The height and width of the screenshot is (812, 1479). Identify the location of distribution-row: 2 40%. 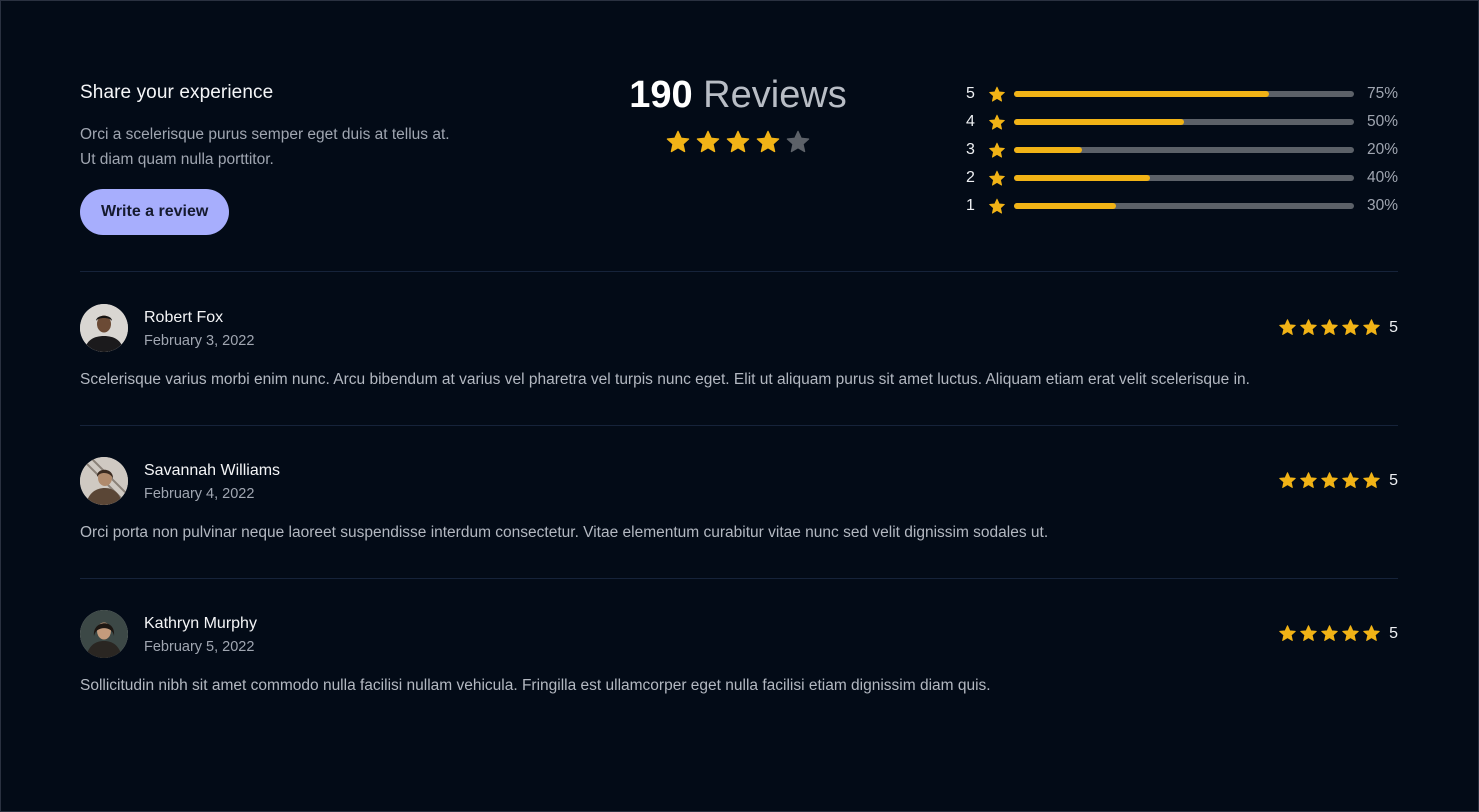
(1182, 178).